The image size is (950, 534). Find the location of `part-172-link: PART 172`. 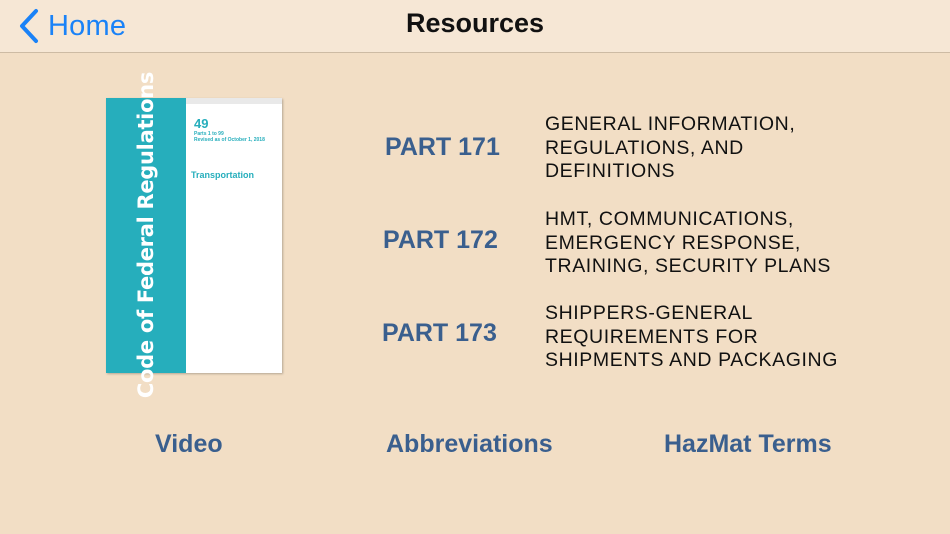

part-172-link: PART 172 is located at coordinates (440, 240).